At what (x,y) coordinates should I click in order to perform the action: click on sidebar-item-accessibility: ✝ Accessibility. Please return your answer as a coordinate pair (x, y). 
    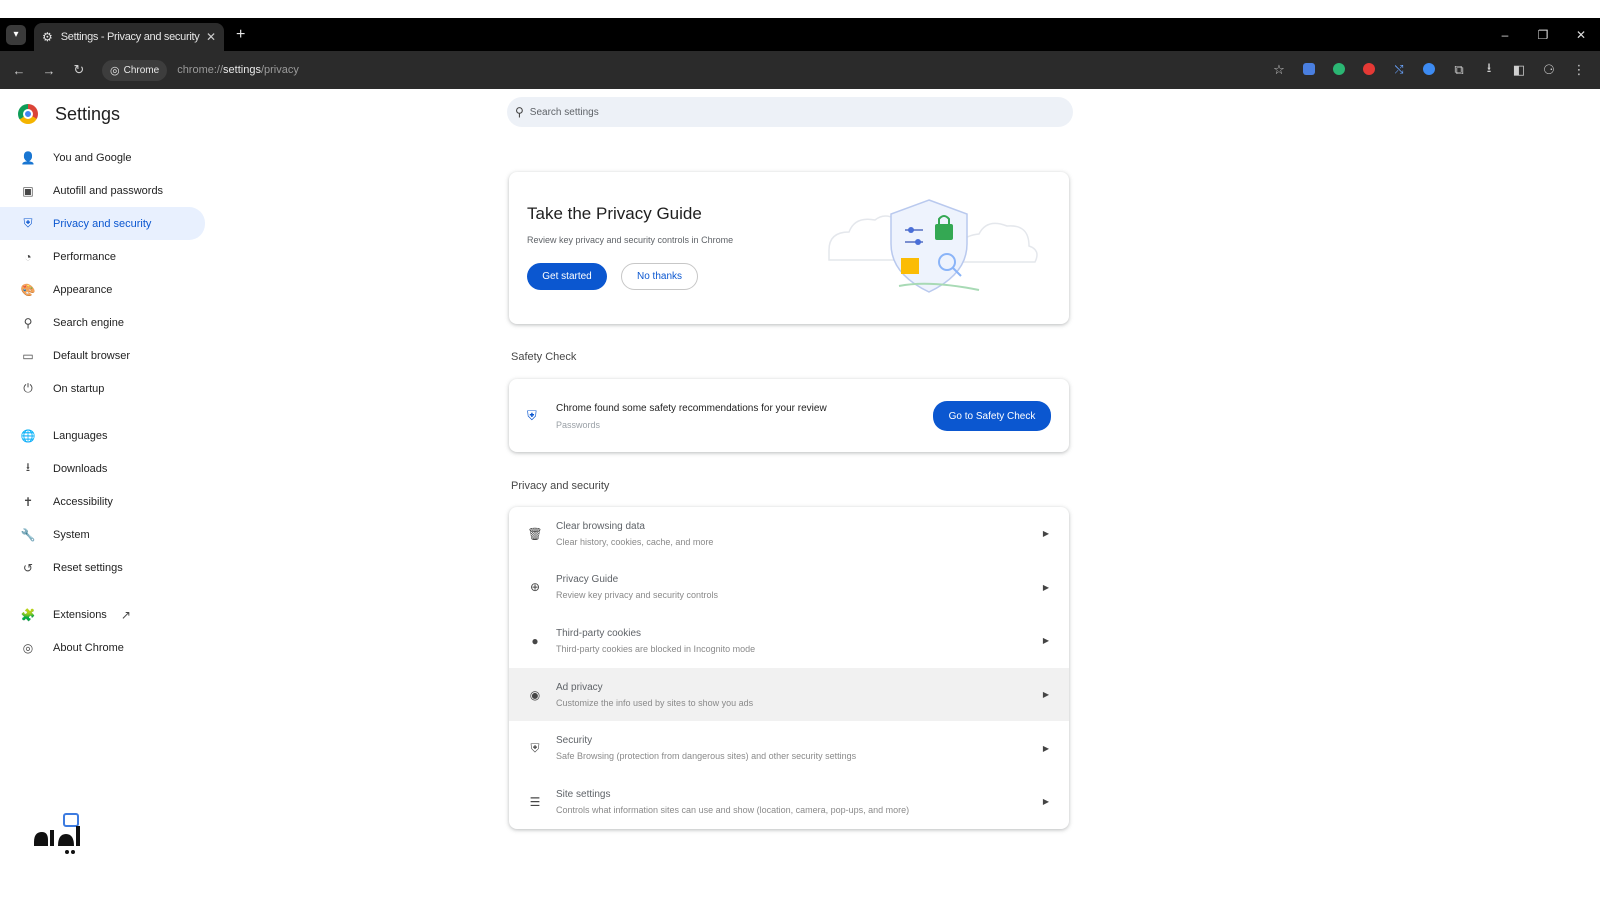
    Looking at the image, I should click on (102, 501).